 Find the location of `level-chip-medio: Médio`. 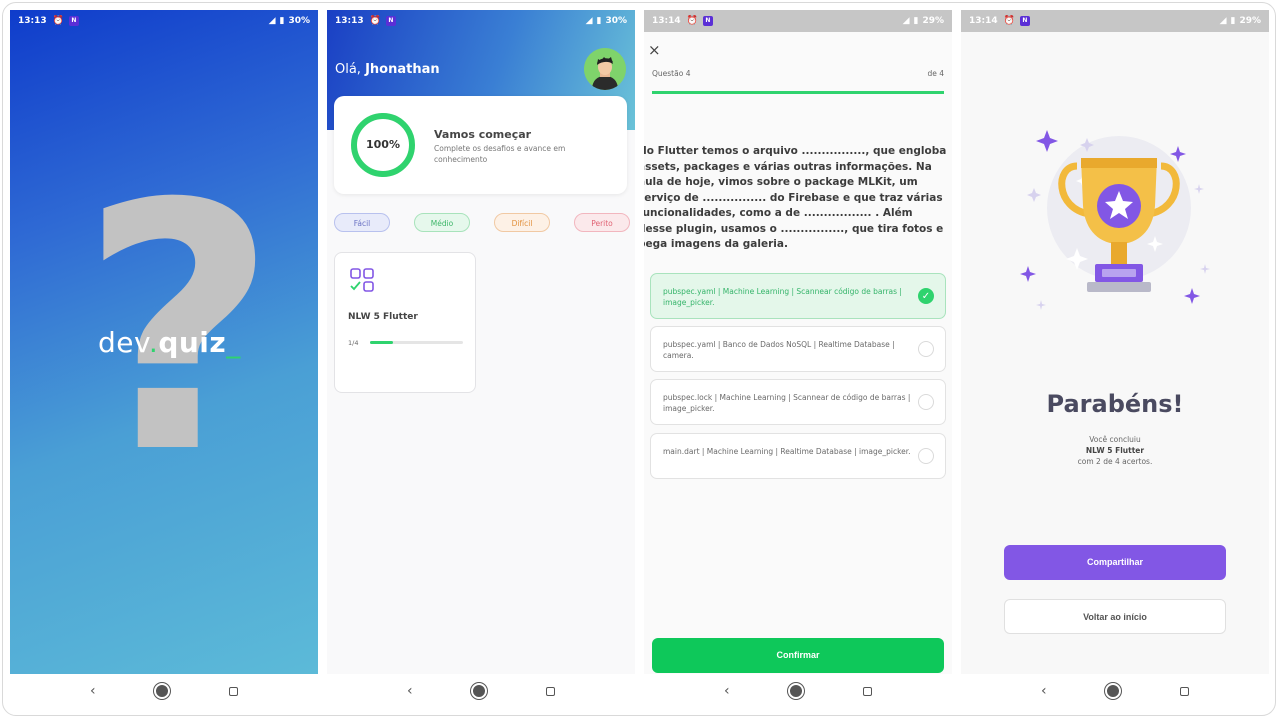

level-chip-medio: Médio is located at coordinates (442, 222).